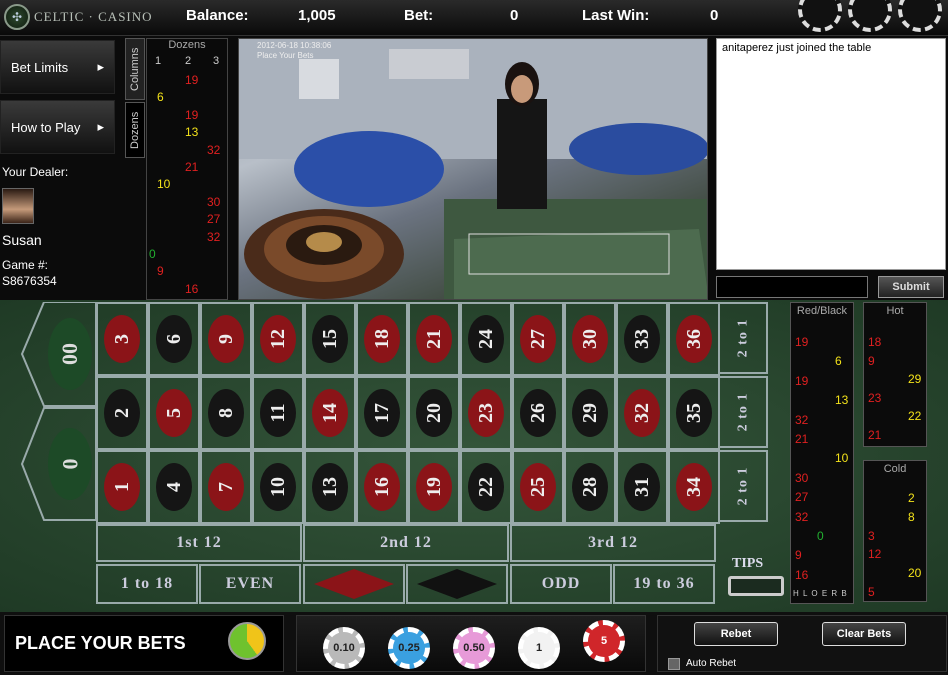  What do you see at coordinates (135, 69) in the screenshot?
I see `tab-columns: Columns` at bounding box center [135, 69].